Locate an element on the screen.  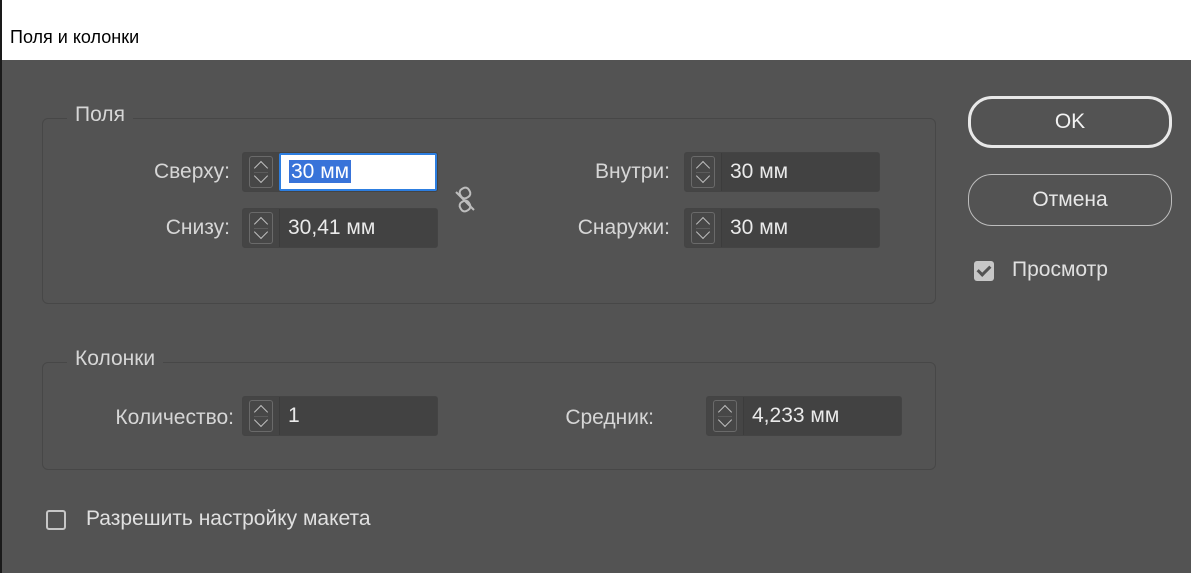
unlink-chain-icon is located at coordinates (465, 200).